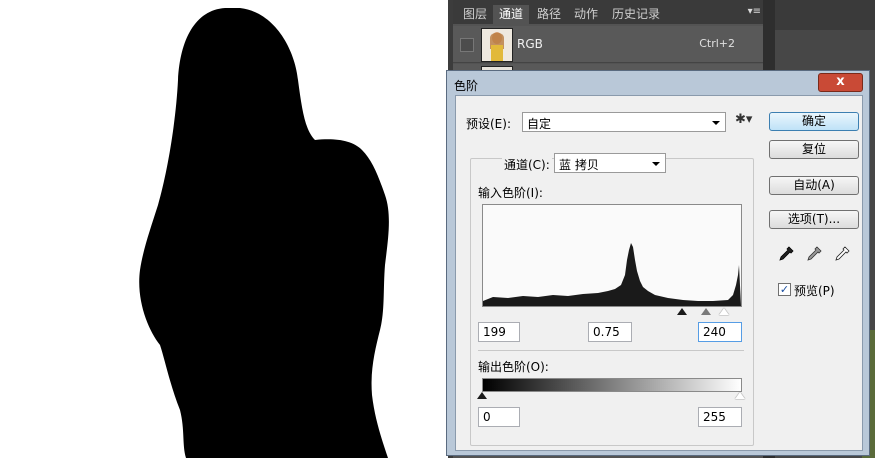 This screenshot has width=875, height=458. What do you see at coordinates (488, 124) in the screenshot?
I see `preset-label: 预设(E):` at bounding box center [488, 124].